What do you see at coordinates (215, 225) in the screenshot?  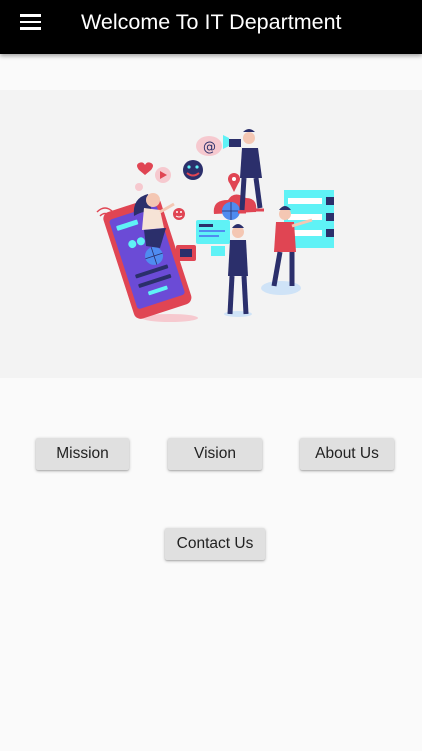 I see `digital-marketing-illustration: @` at bounding box center [215, 225].